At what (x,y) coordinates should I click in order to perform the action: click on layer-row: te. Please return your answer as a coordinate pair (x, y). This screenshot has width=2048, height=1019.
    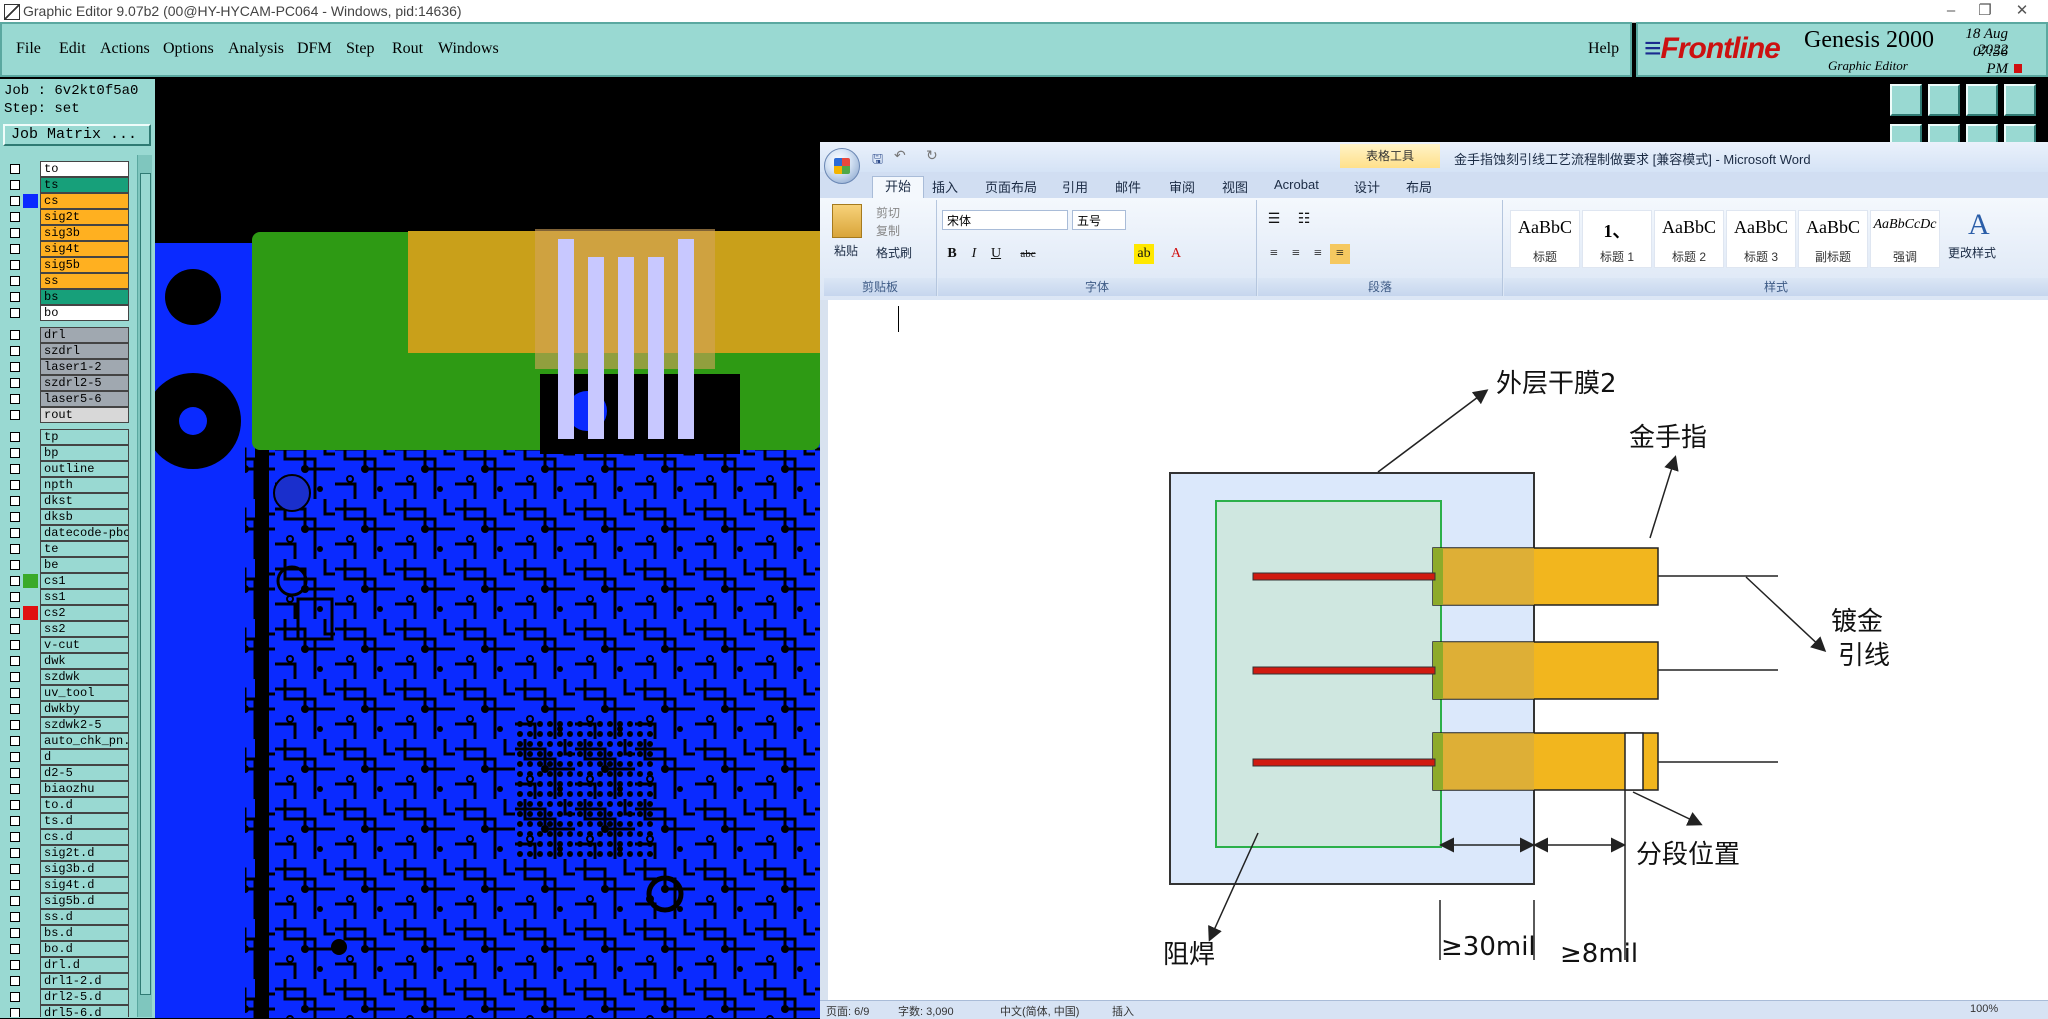
    Looking at the image, I should click on (69, 549).